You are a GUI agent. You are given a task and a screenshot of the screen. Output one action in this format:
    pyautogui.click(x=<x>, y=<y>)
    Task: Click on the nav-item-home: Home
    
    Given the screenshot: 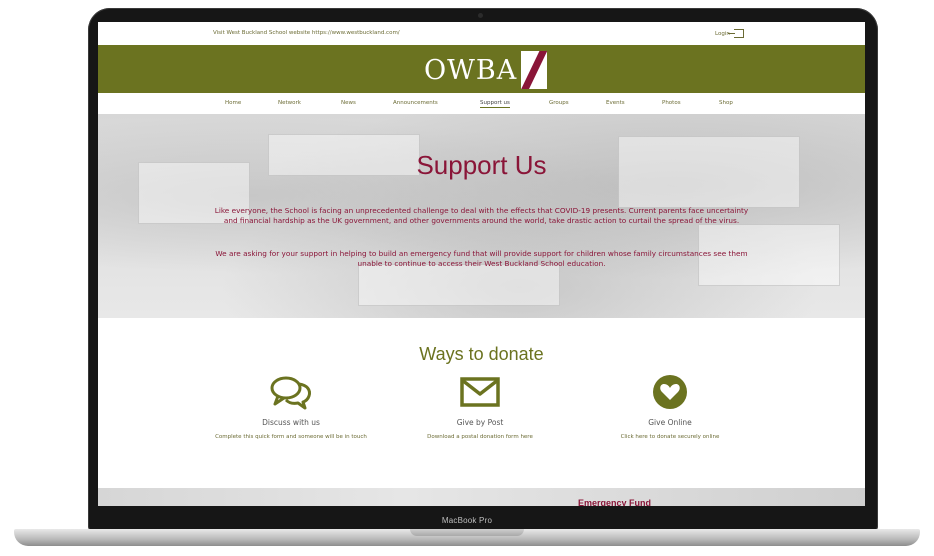 What is the action you would take?
    pyautogui.click(x=233, y=103)
    